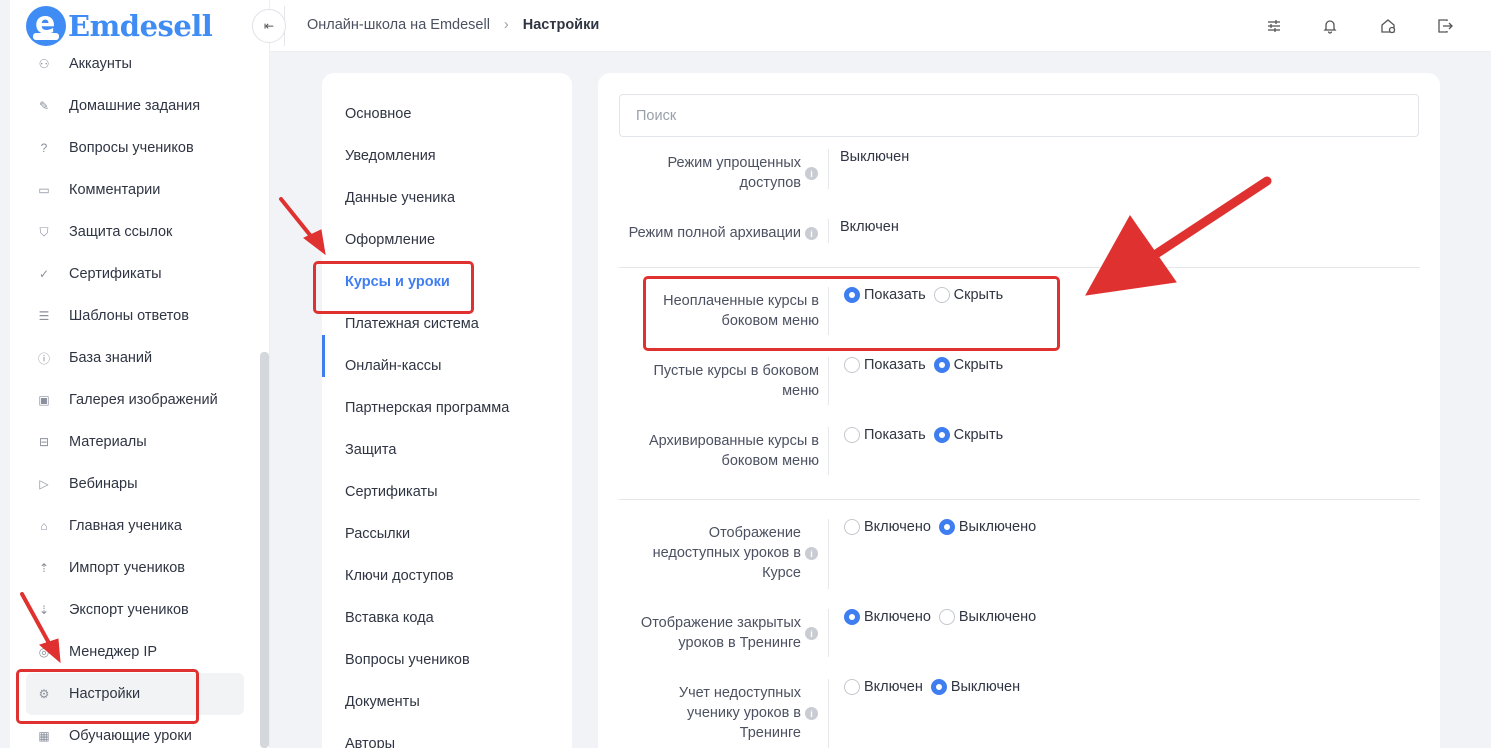 The image size is (1491, 748). I want to click on settings-menu-item: Защита, so click(370, 450).